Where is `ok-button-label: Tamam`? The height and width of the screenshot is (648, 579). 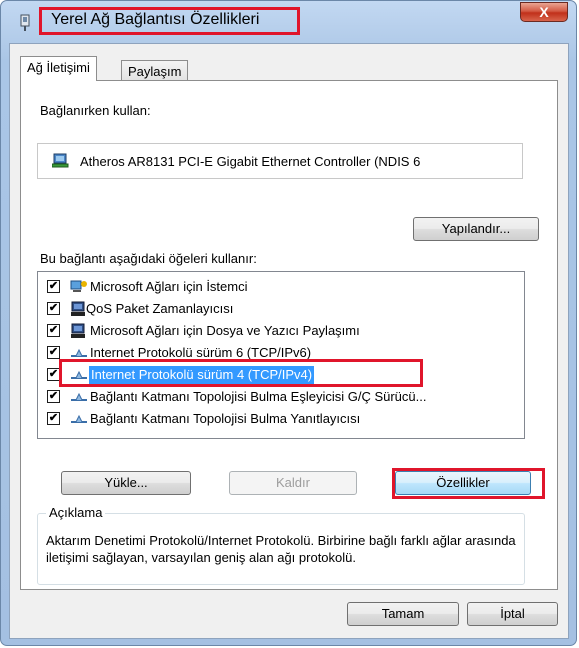
ok-button-label: Tamam is located at coordinates (403, 613).